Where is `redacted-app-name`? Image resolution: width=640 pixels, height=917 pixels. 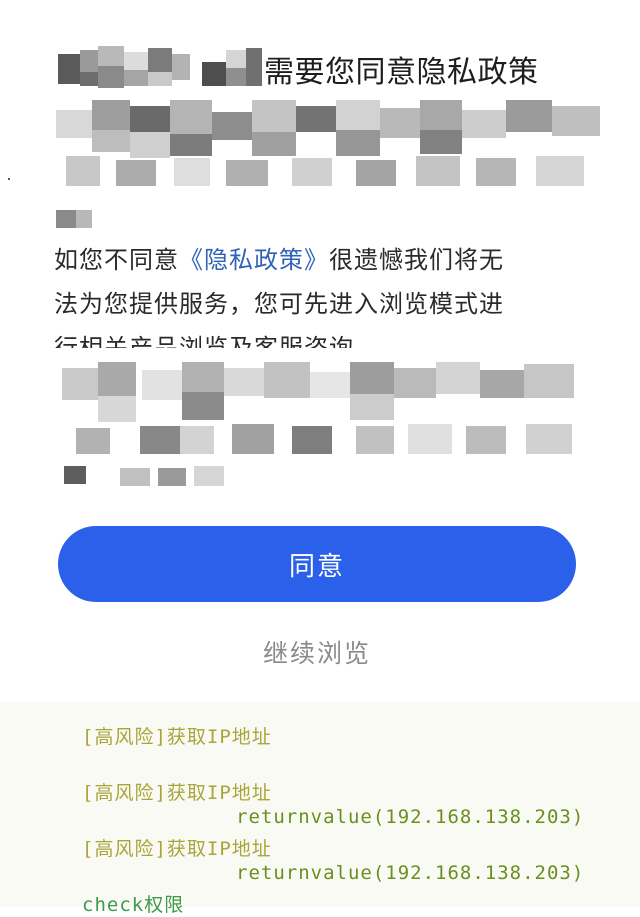
redacted-app-name is located at coordinates (160, 69).